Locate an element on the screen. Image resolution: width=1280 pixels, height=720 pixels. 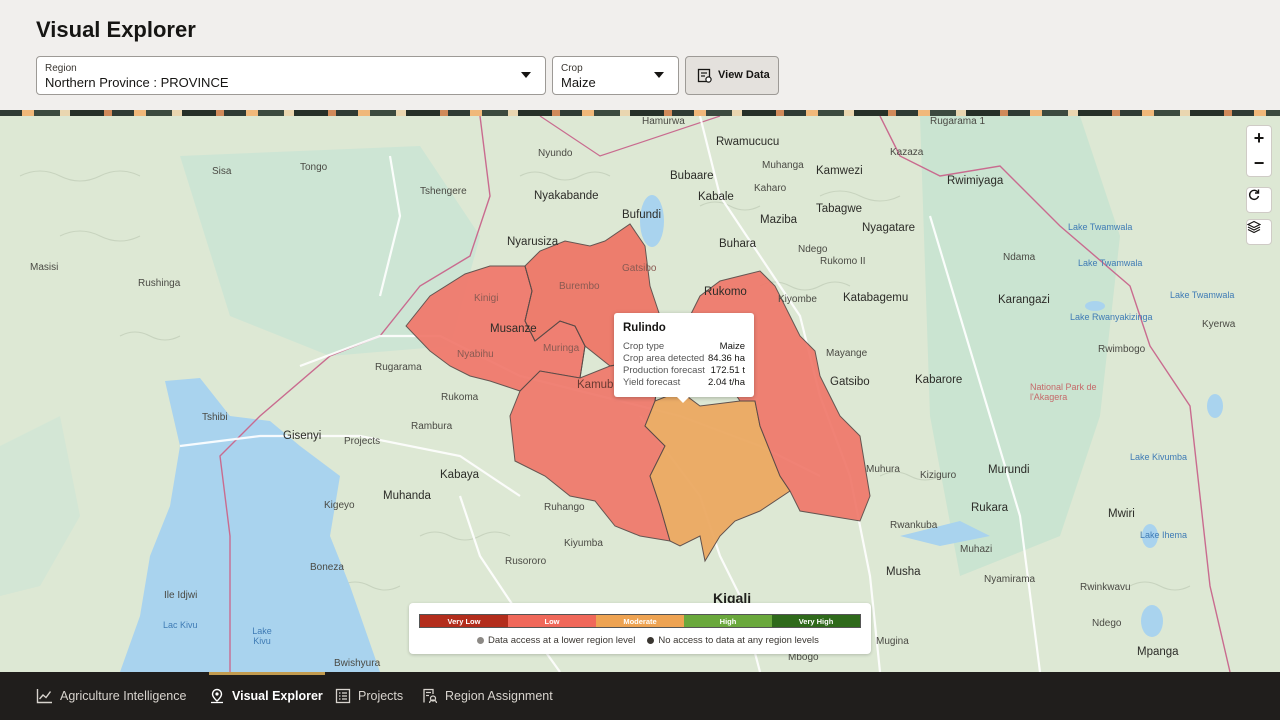
place-label: Tshibi is located at coordinates (215, 417).